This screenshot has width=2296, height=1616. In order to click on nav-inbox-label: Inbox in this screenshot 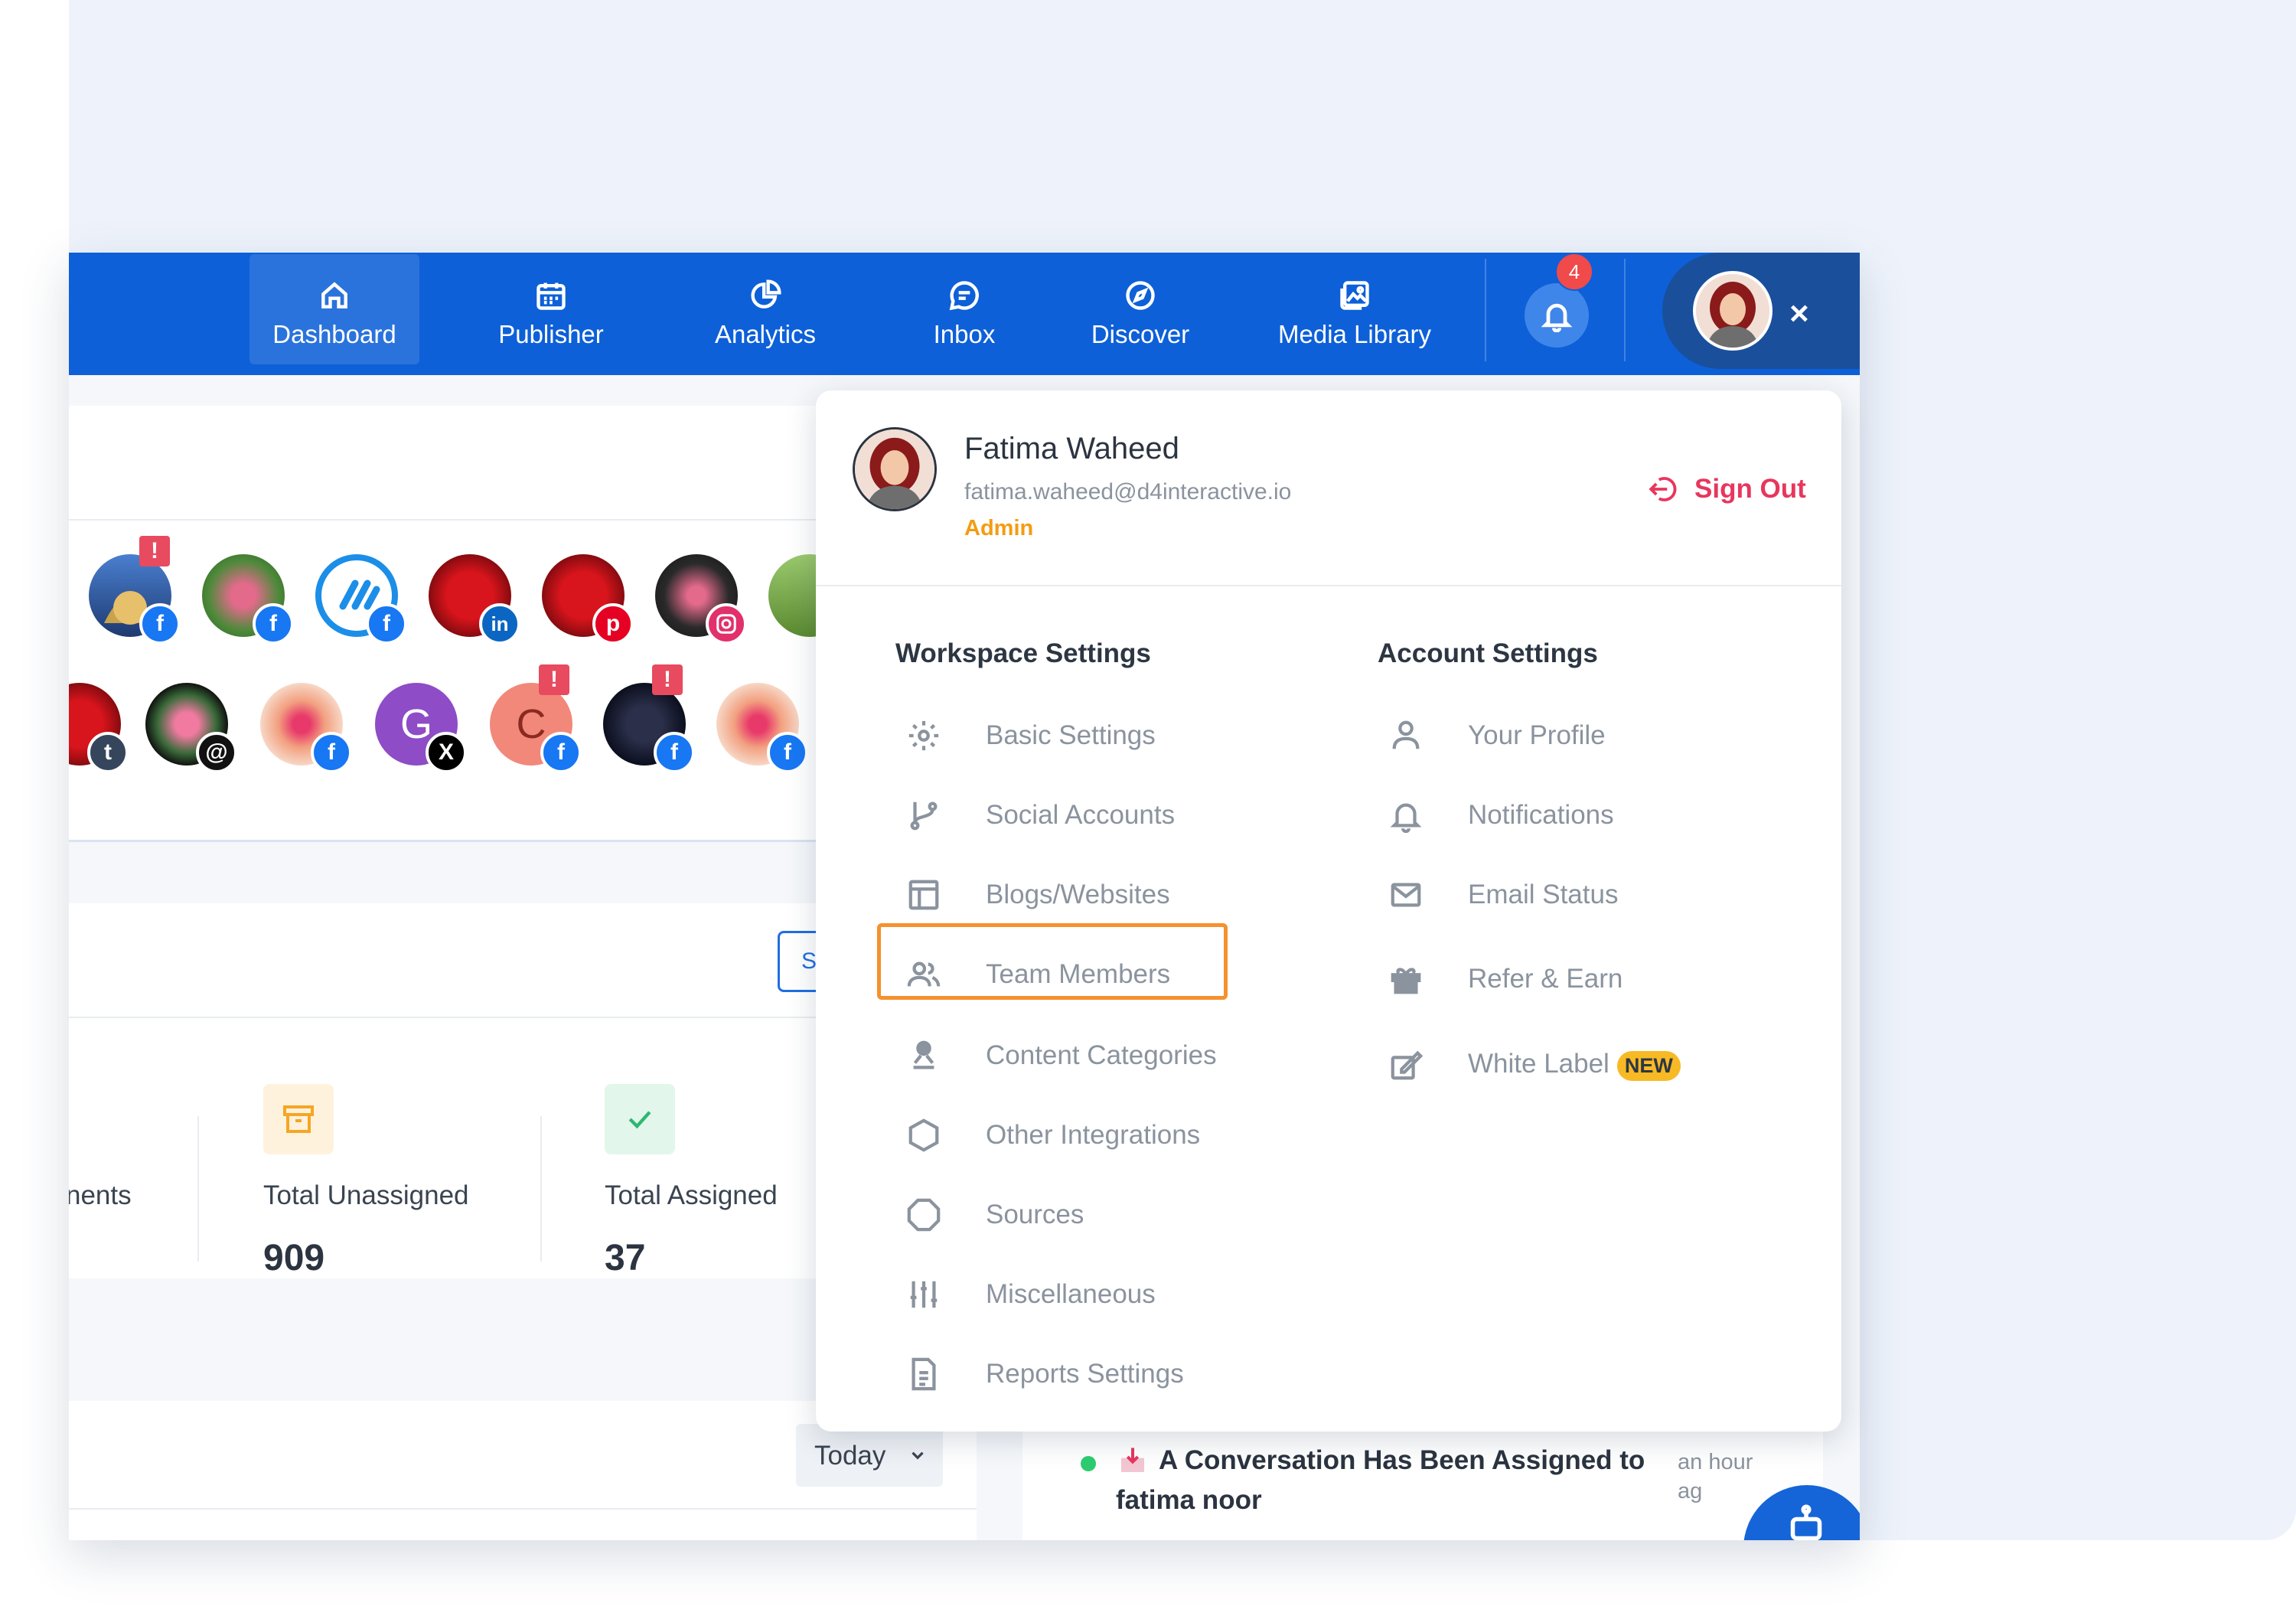, I will do `click(964, 334)`.